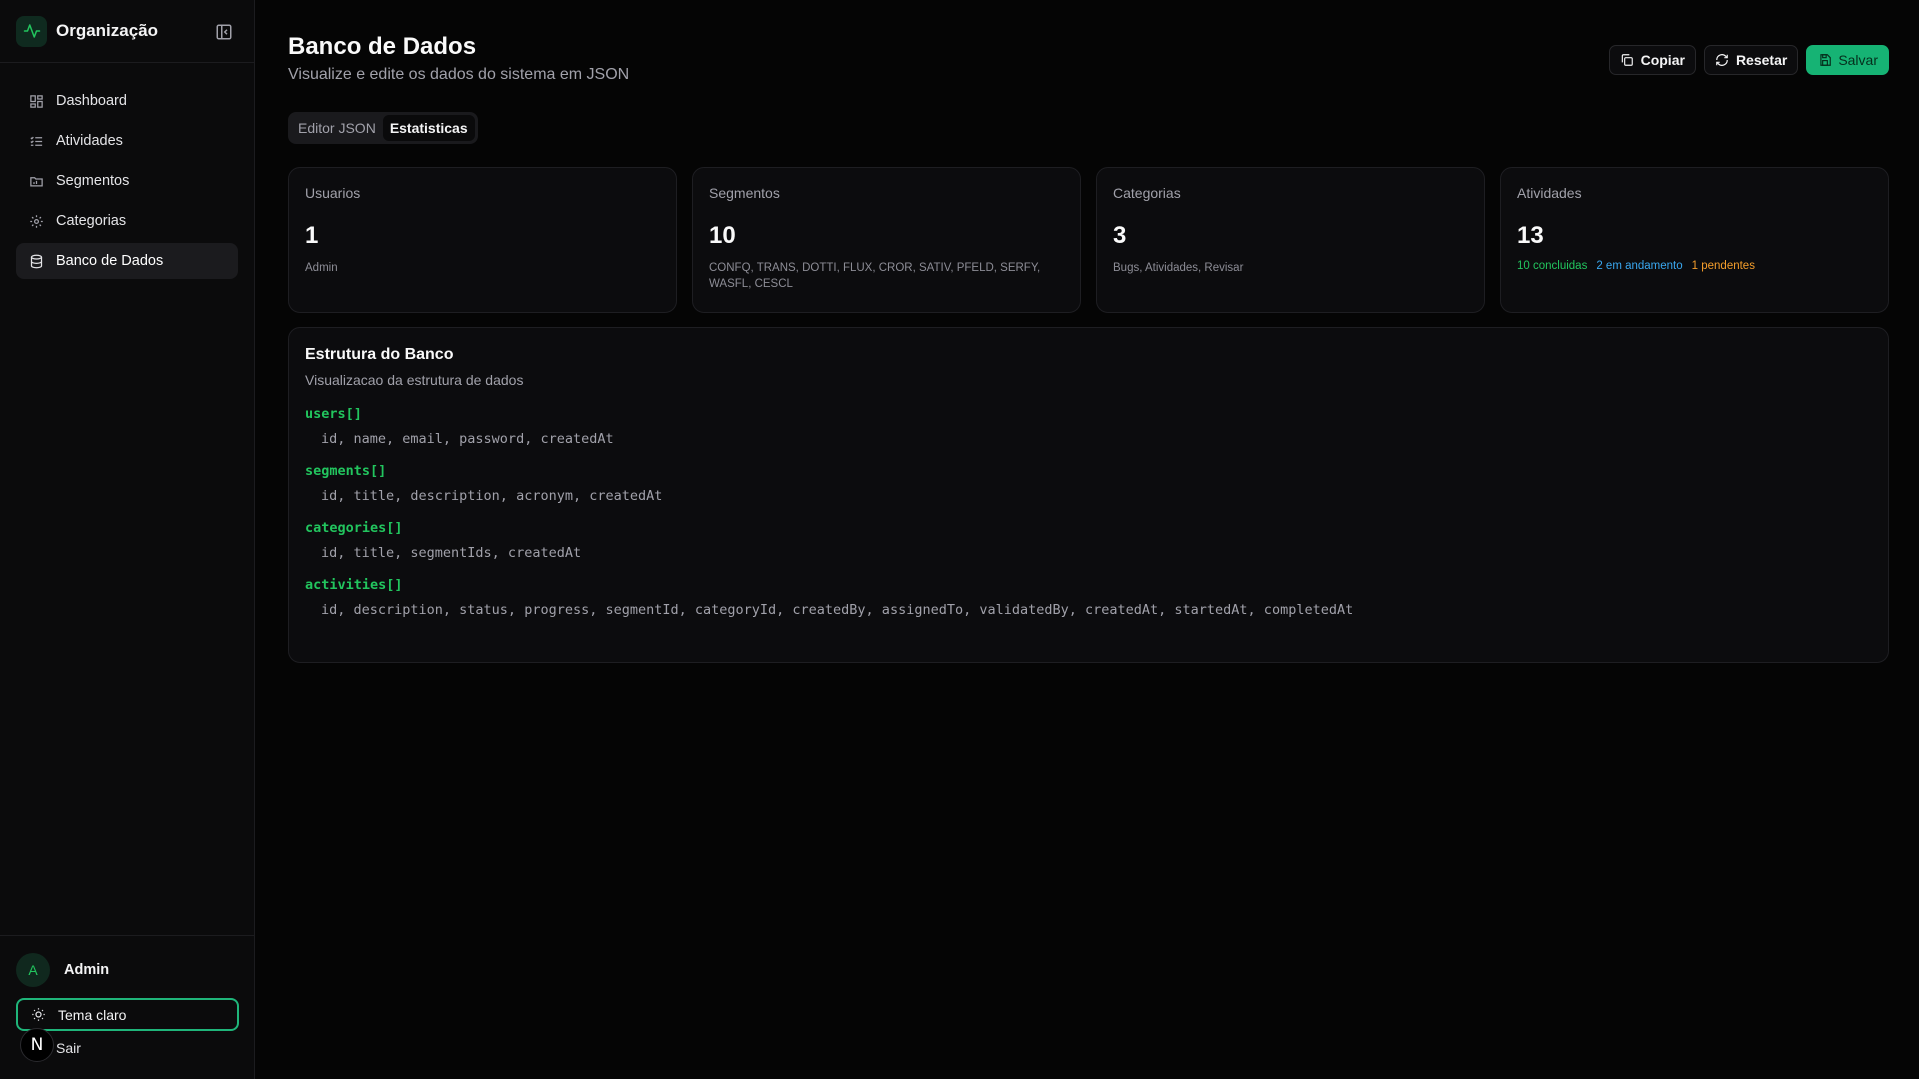  I want to click on logout-button: N Sair, so click(127, 1045).